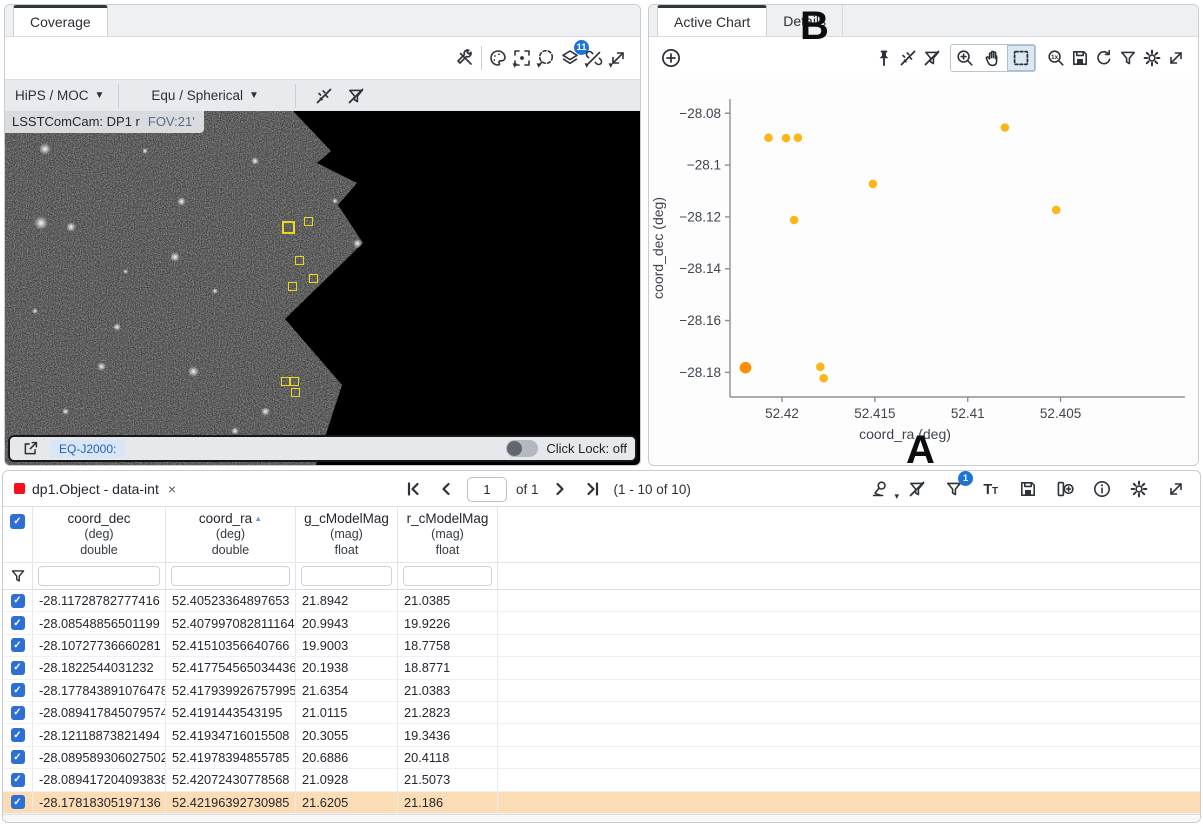  What do you see at coordinates (347, 623) in the screenshot?
I see `table-cell: 20.9943` at bounding box center [347, 623].